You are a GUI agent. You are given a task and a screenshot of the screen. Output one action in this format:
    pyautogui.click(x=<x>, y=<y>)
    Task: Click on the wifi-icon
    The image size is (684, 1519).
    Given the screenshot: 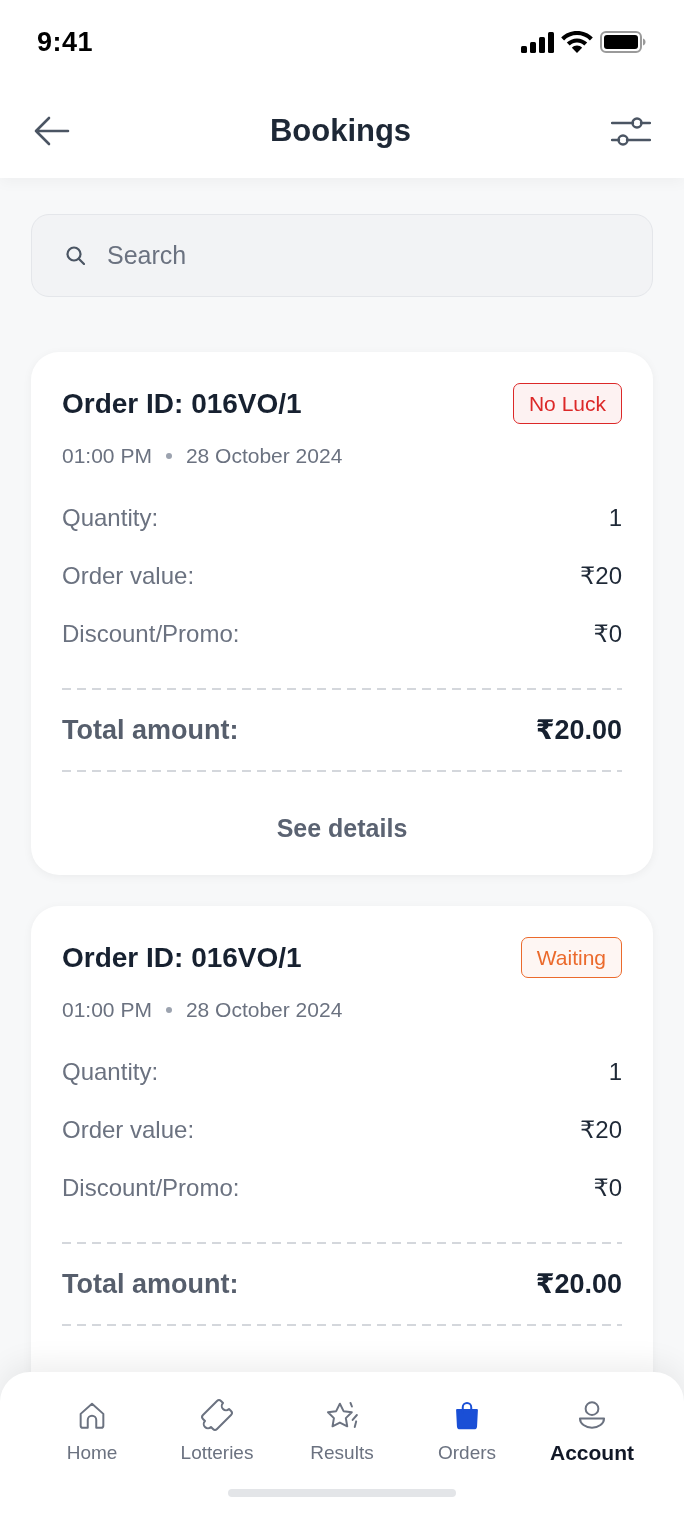 What is the action you would take?
    pyautogui.click(x=577, y=42)
    